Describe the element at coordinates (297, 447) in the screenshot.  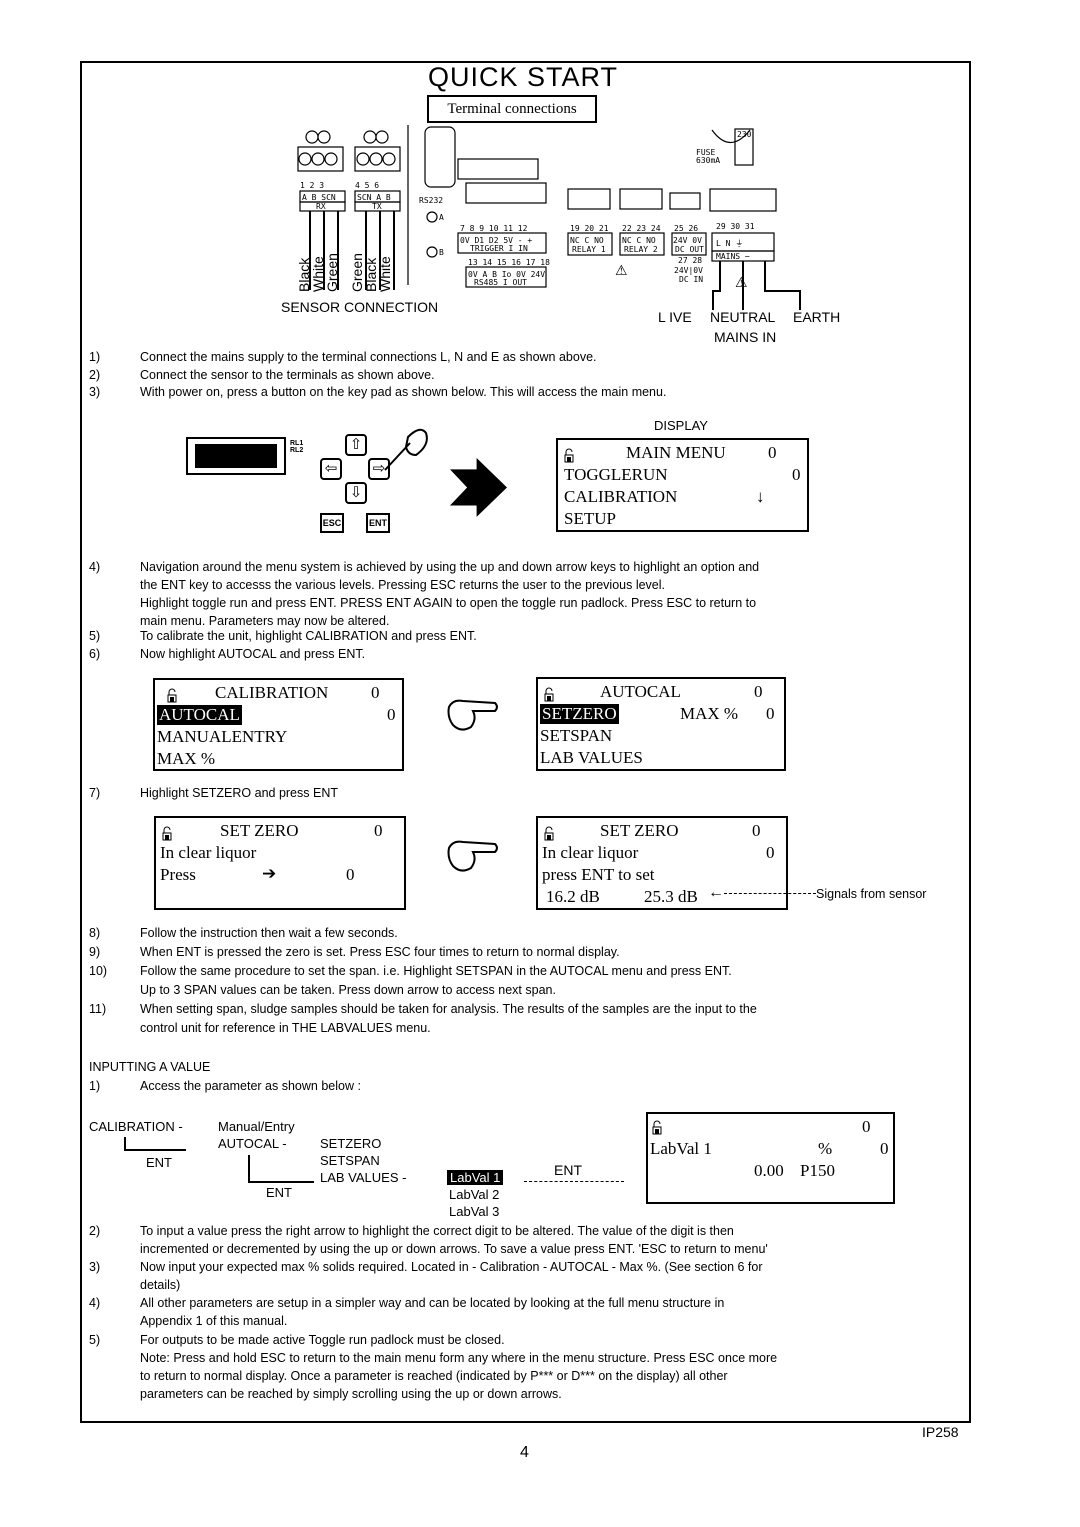
I see `relay-indicator-labels: RL1 RL2` at that location.